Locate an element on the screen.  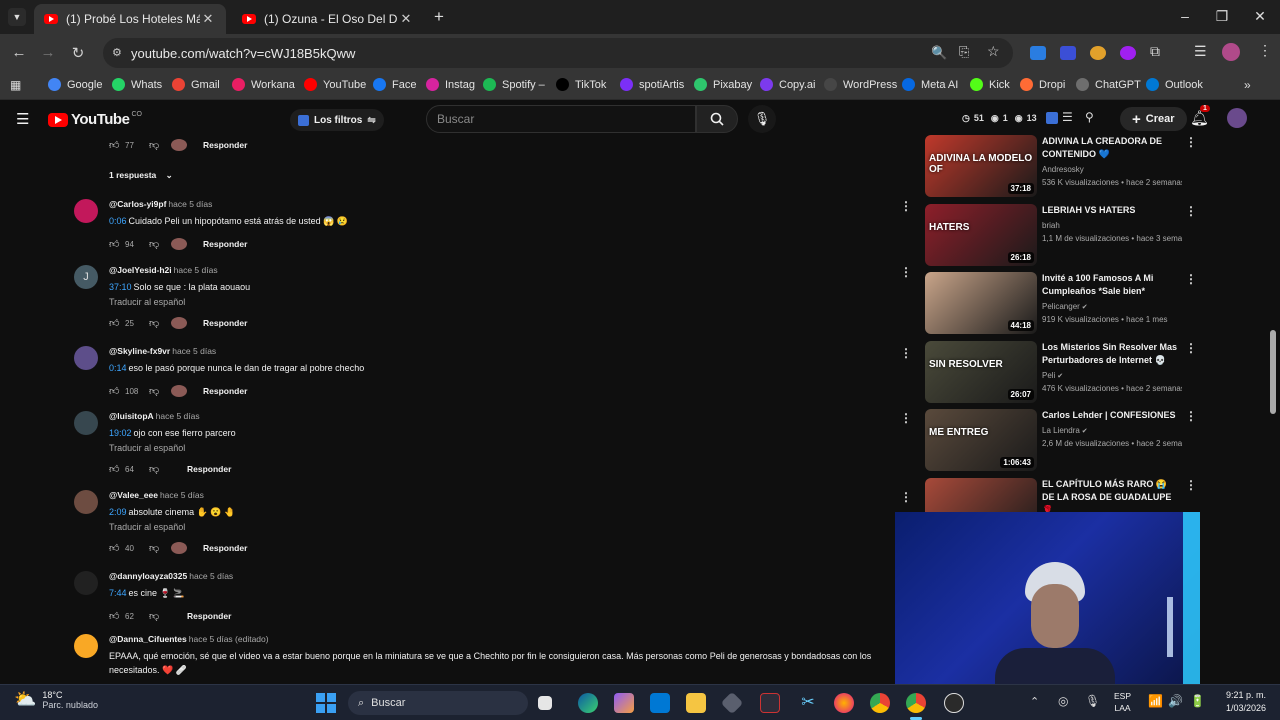
video-thumbnail: ADIVINA LA MODELO OF 37:18 is located at coordinates (981, 166).